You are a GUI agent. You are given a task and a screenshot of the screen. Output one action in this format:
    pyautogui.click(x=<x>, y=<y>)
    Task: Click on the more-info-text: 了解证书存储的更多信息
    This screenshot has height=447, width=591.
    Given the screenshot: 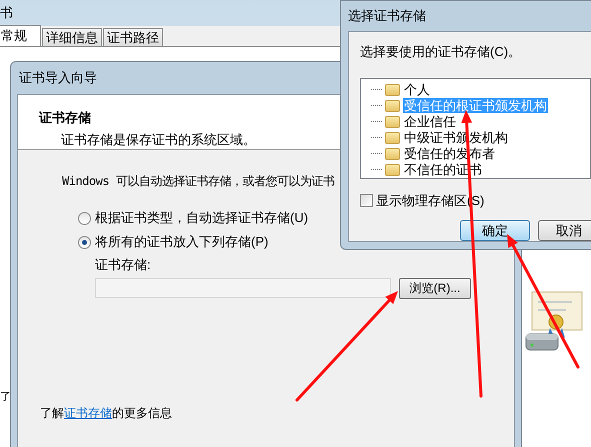 What is the action you would take?
    pyautogui.click(x=106, y=413)
    